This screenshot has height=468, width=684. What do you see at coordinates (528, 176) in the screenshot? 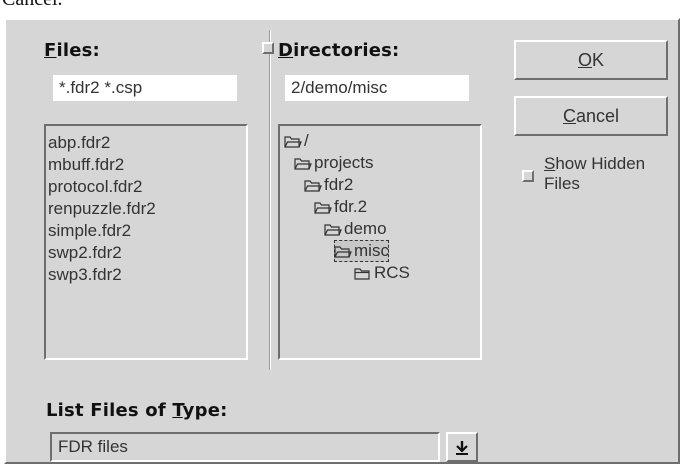
I see `show-hidden-checkbox` at bounding box center [528, 176].